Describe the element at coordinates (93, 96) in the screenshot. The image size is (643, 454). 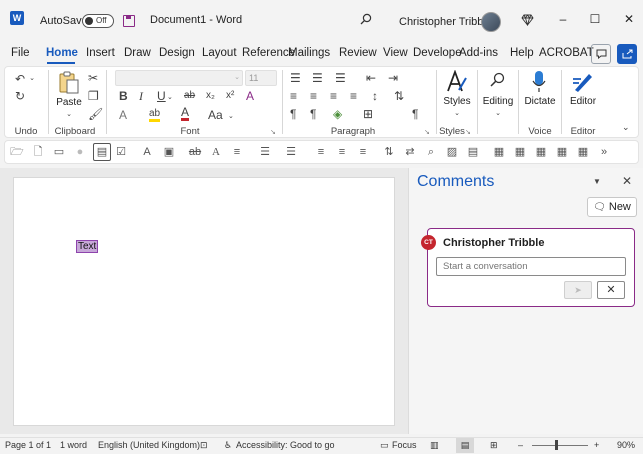
I see `copy-icon: ❐` at that location.